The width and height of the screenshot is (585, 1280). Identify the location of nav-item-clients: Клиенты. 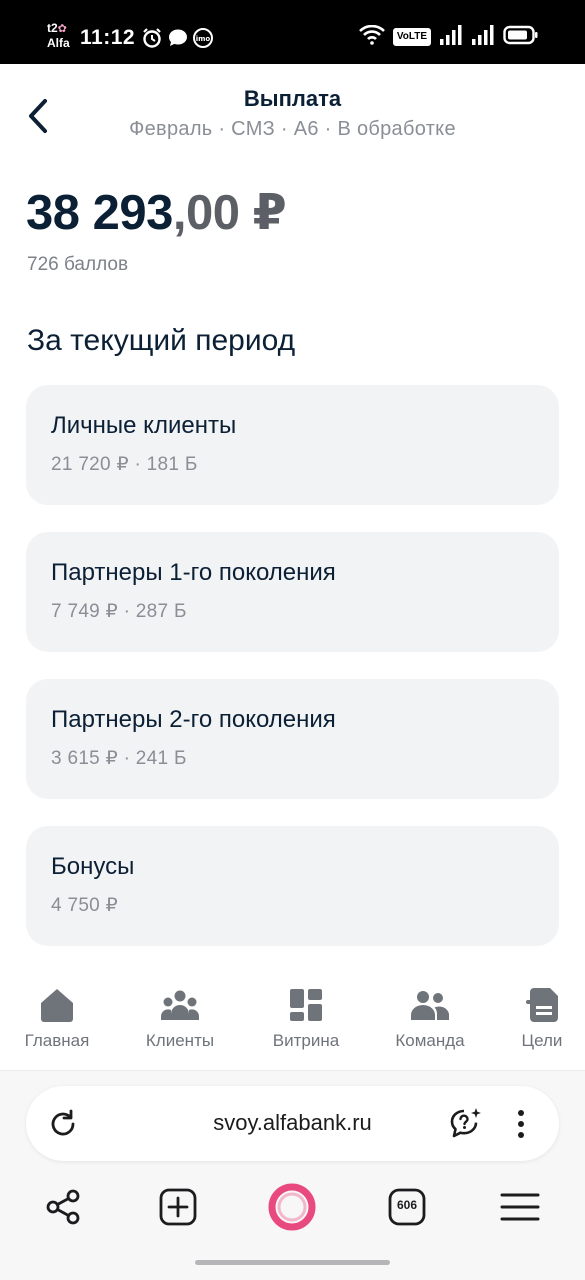
(180, 1018).